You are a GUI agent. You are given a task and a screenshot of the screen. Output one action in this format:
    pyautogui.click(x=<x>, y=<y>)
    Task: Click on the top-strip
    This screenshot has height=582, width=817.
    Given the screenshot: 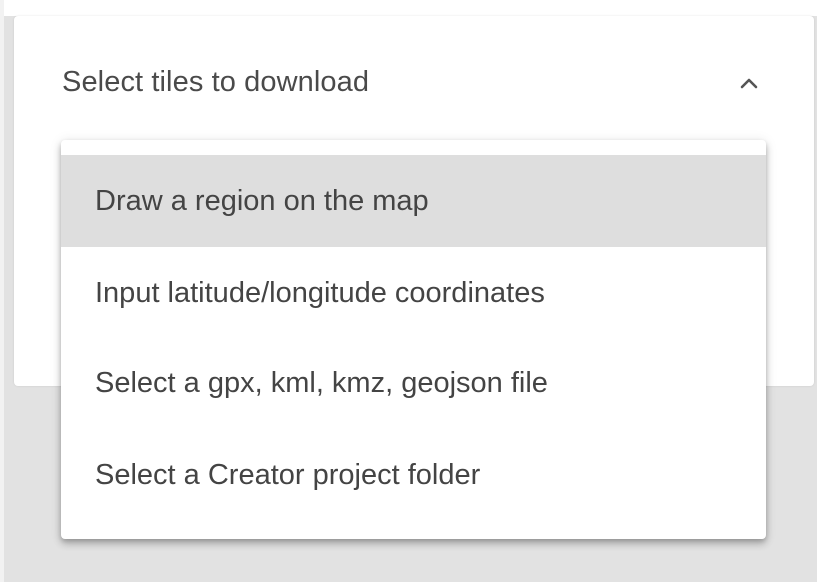 What is the action you would take?
    pyautogui.click(x=408, y=8)
    